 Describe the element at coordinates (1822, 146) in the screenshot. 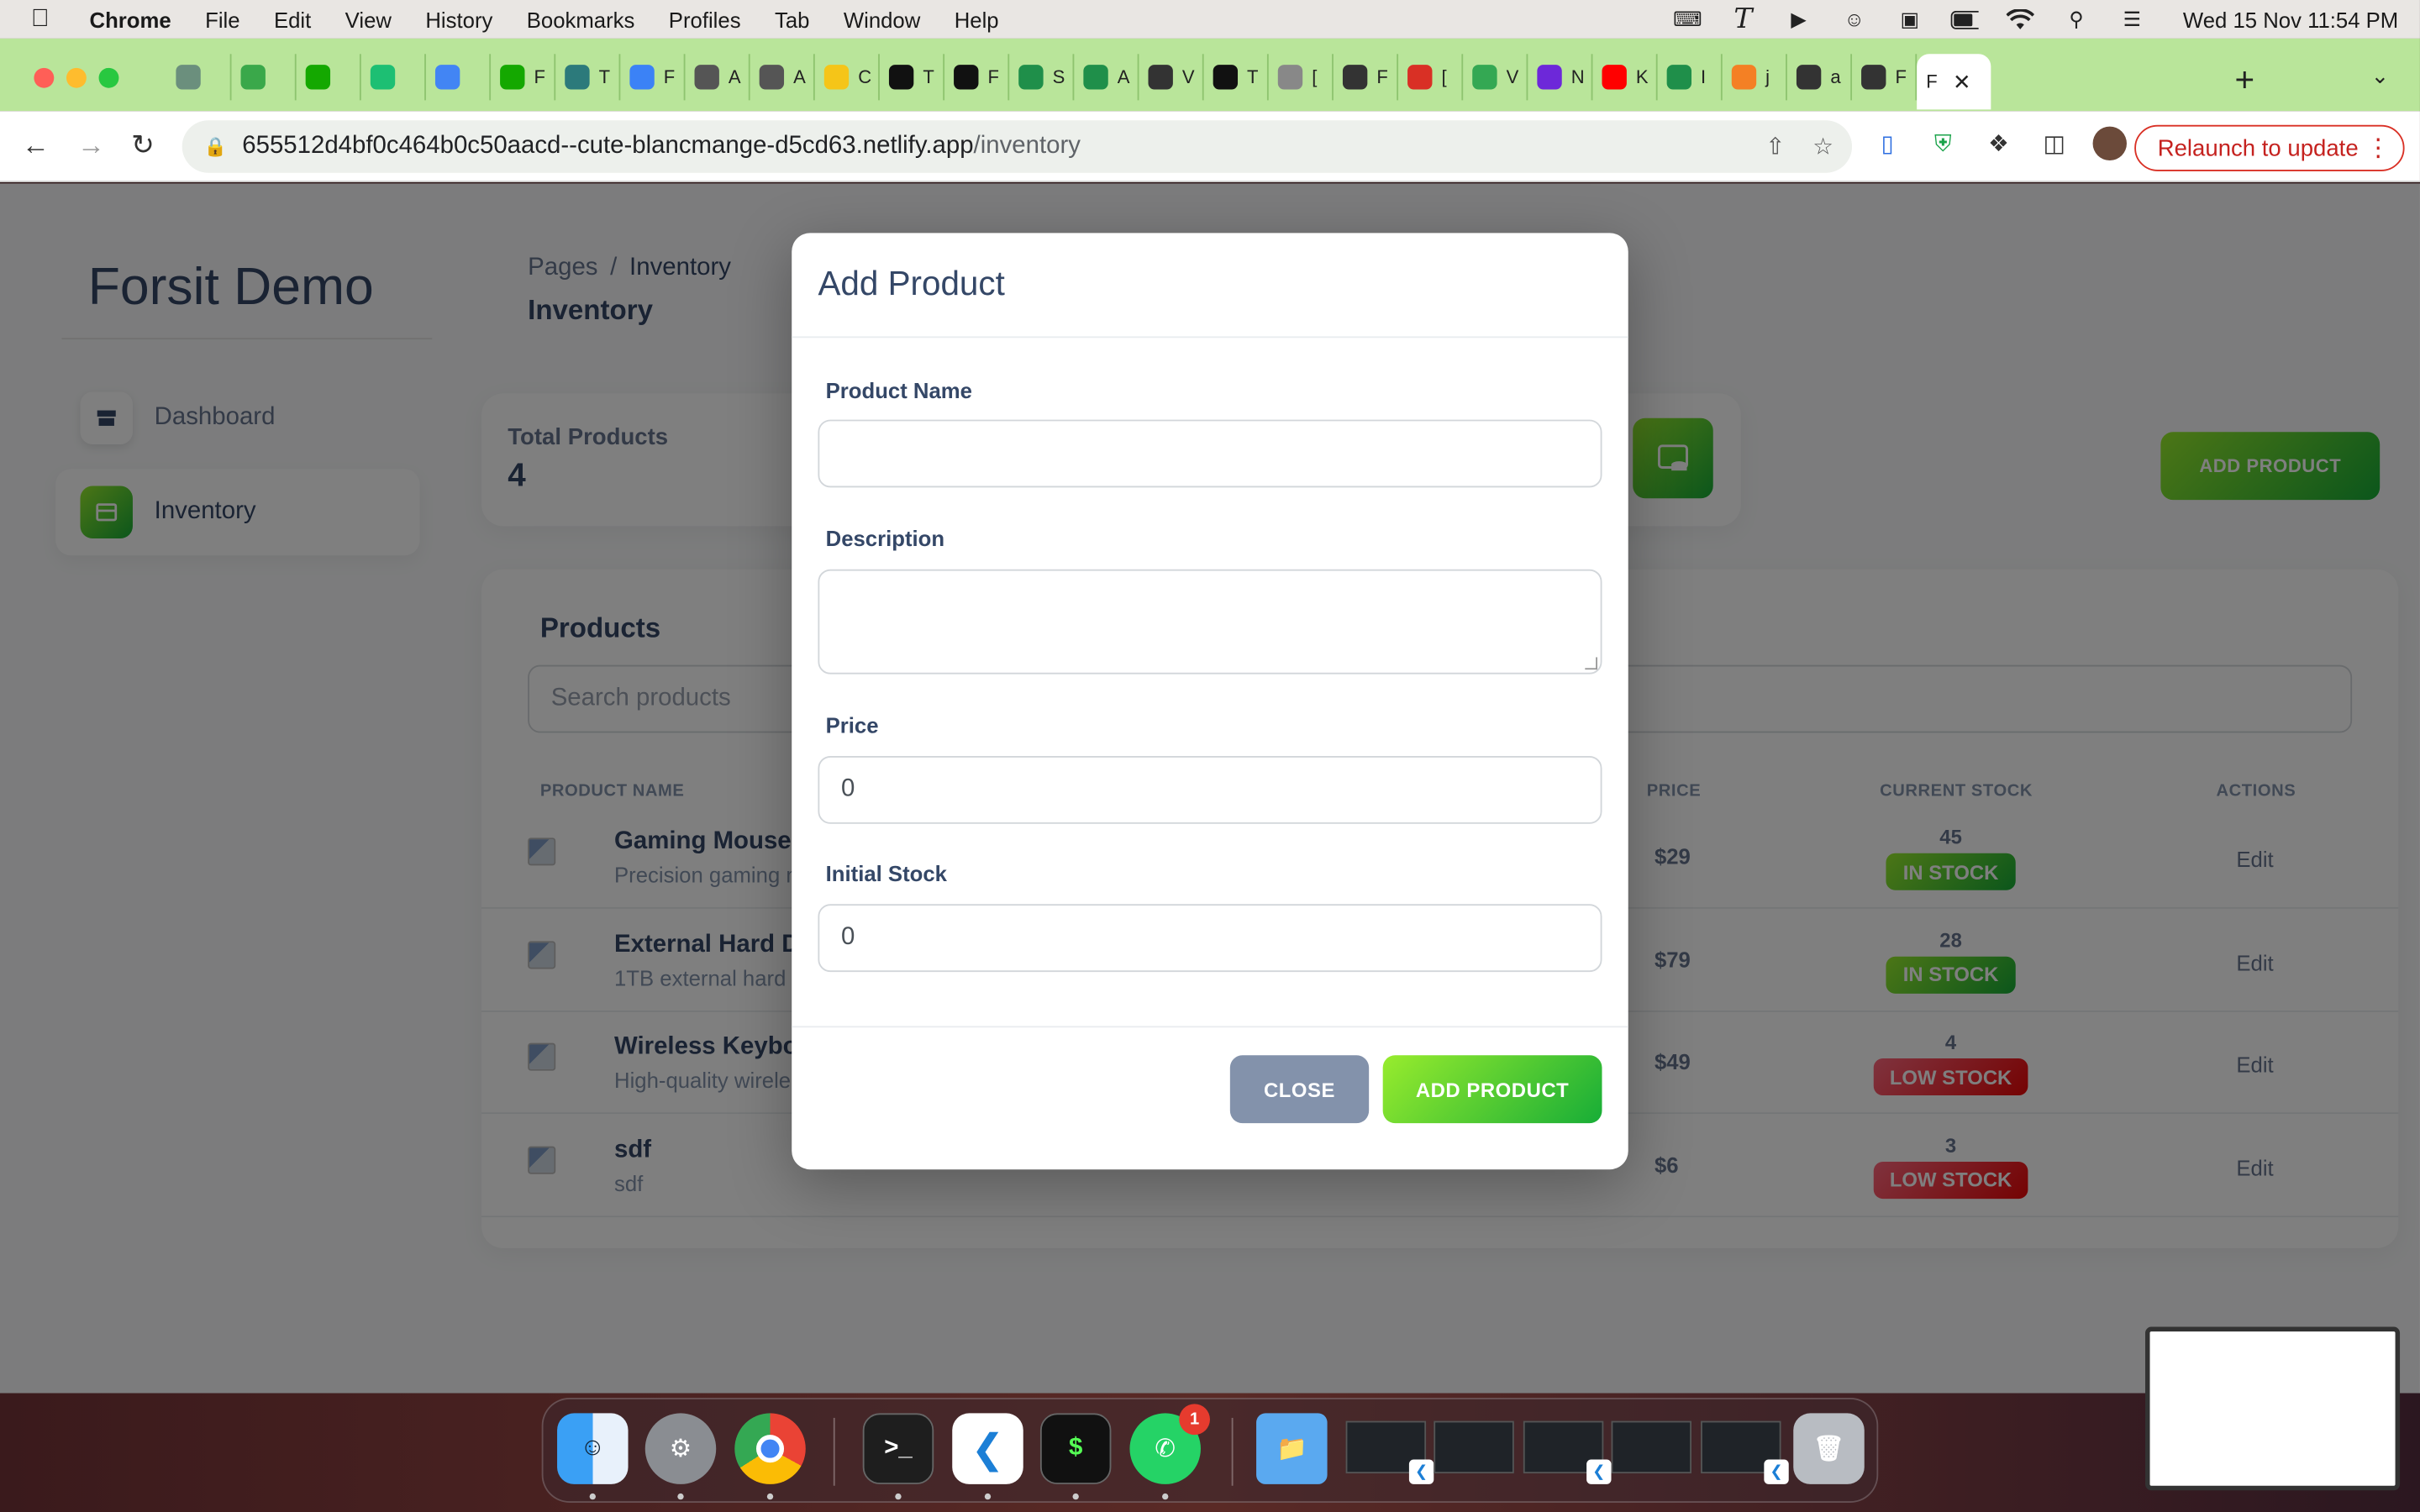

I see `bookmark-star-icon: ☆` at that location.